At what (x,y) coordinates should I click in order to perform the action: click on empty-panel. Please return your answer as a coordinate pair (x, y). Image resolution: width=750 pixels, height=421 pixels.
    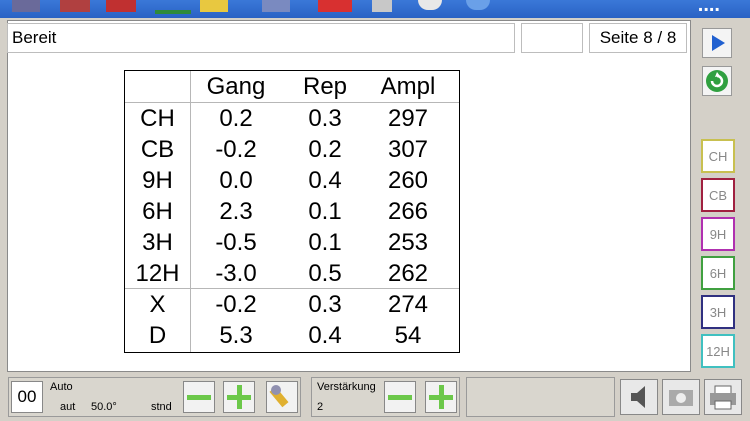
    Looking at the image, I should click on (540, 397).